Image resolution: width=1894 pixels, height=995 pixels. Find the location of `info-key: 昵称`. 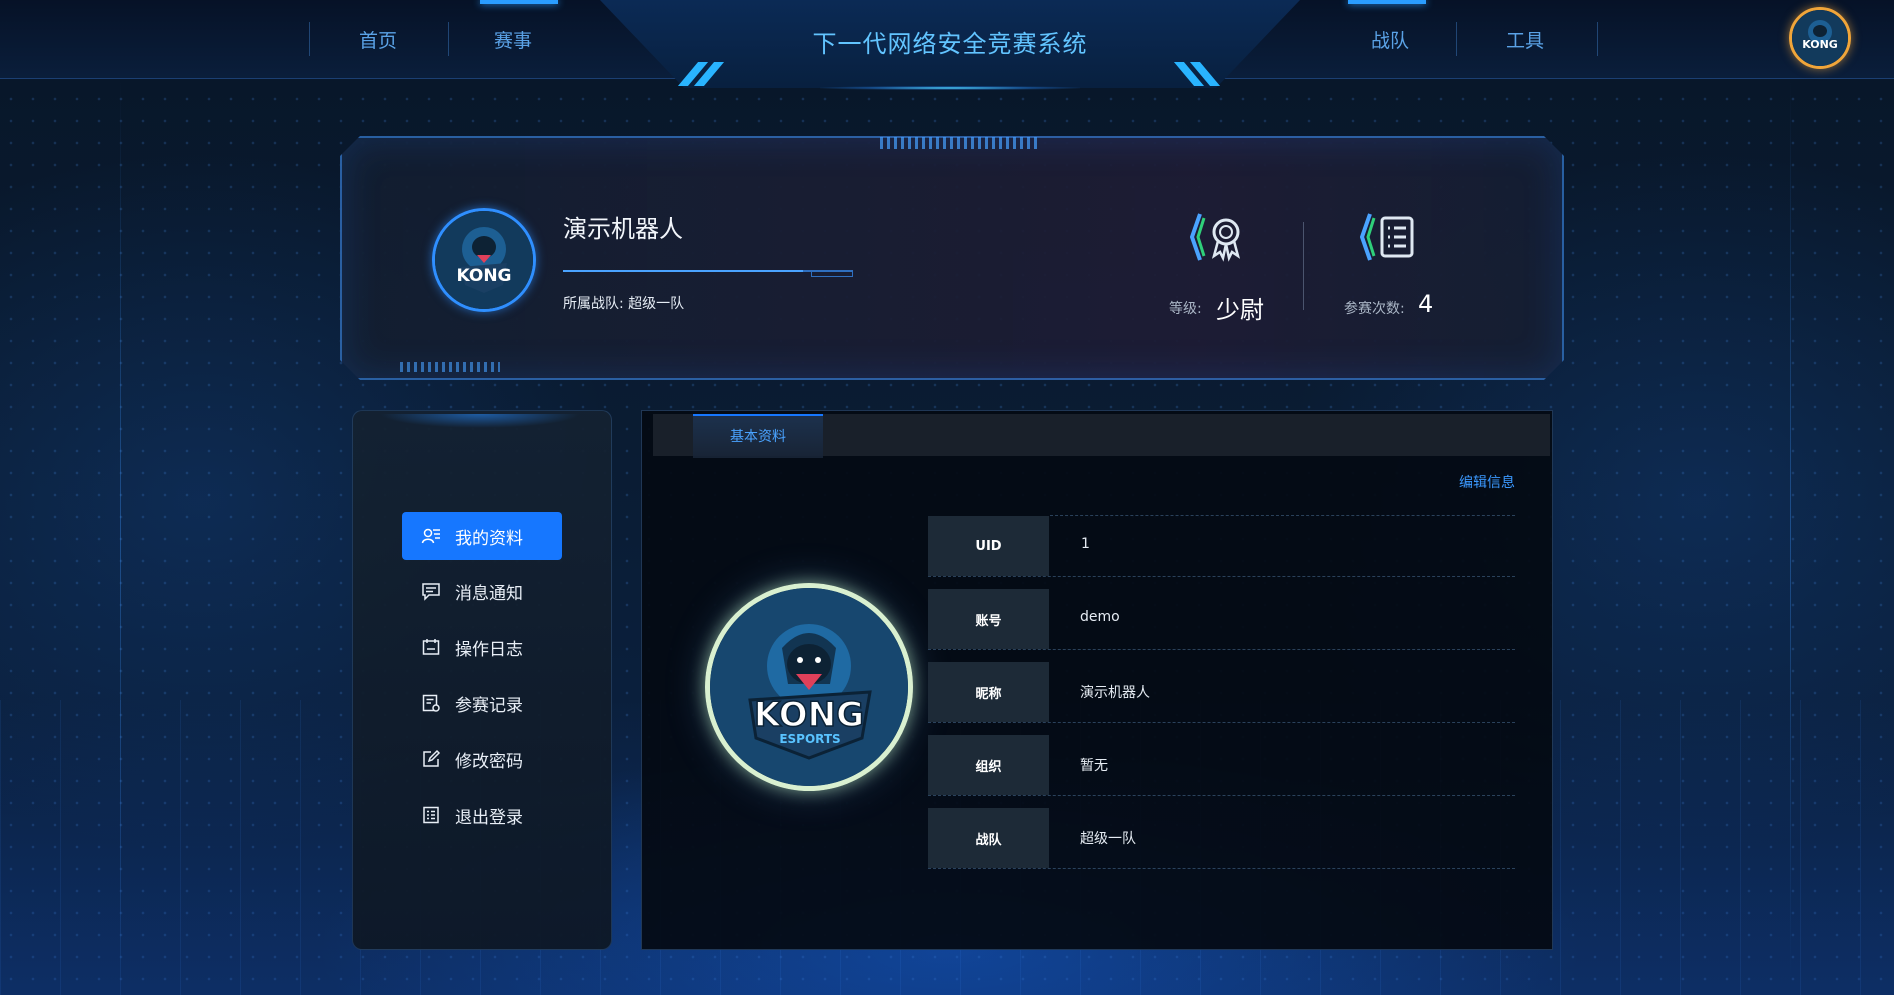

info-key: 昵称 is located at coordinates (988, 692).